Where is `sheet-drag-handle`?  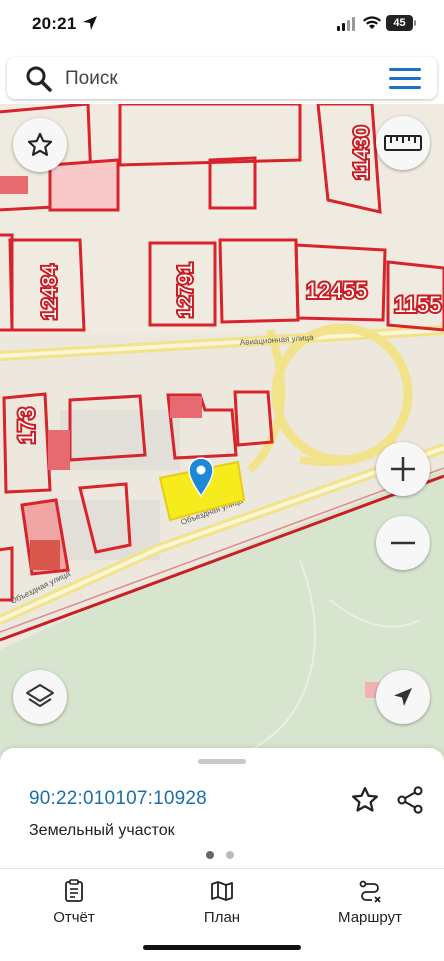
sheet-drag-handle is located at coordinates (222, 761).